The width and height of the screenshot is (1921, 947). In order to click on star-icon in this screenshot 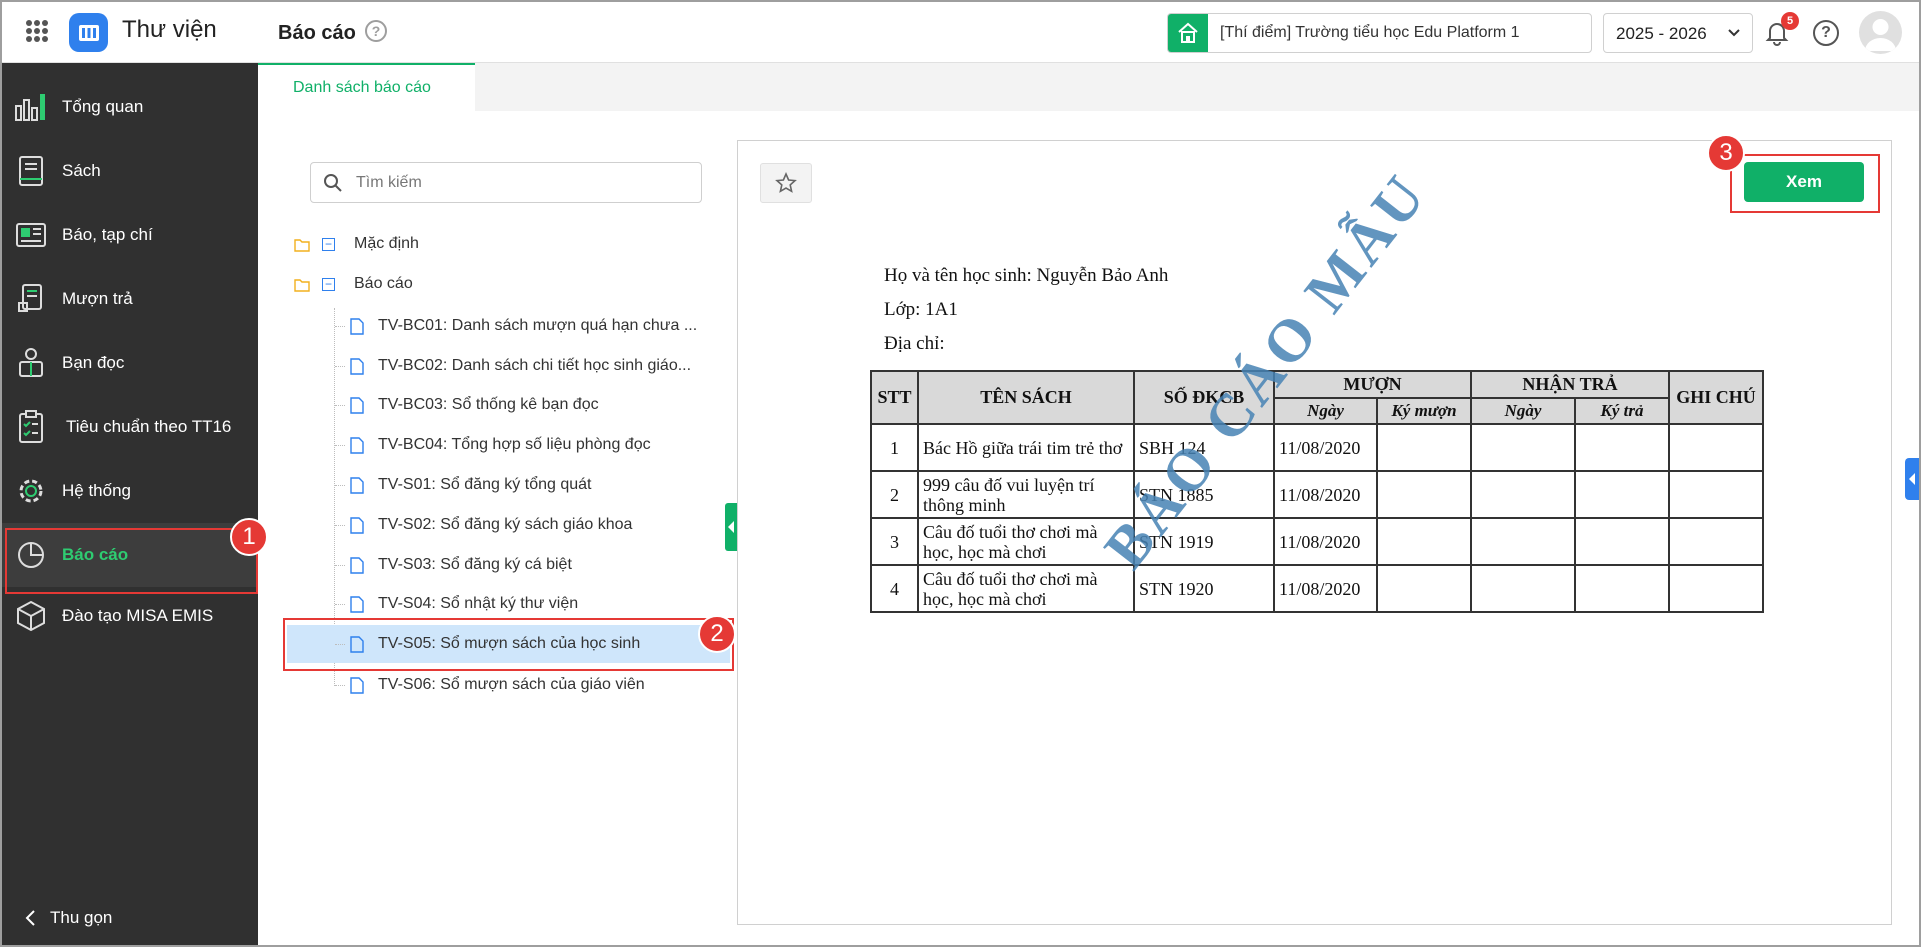, I will do `click(786, 182)`.